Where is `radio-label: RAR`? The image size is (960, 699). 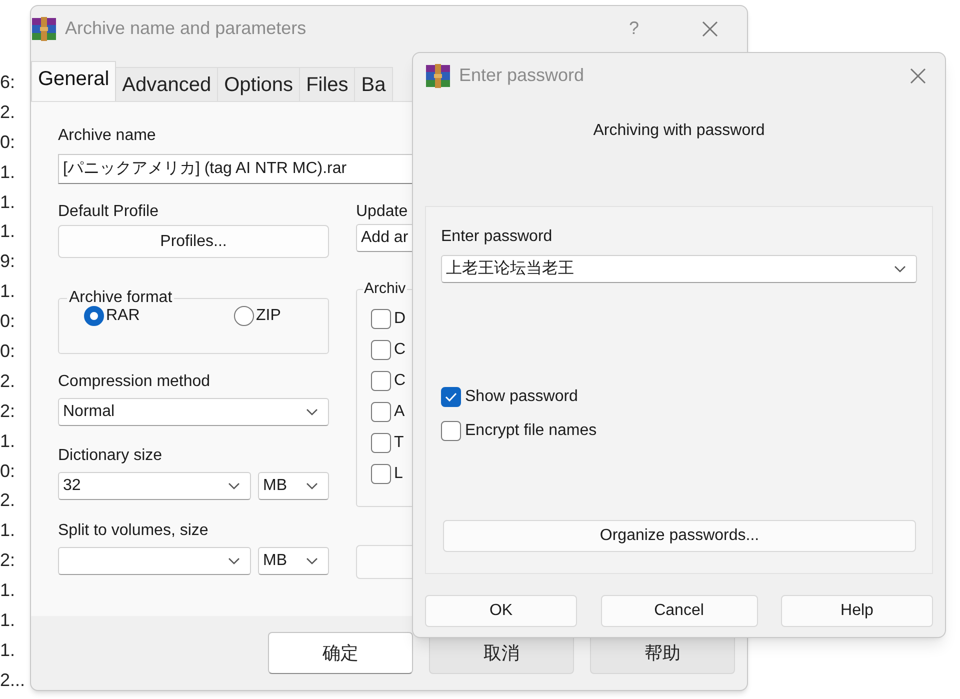
radio-label: RAR is located at coordinates (123, 316).